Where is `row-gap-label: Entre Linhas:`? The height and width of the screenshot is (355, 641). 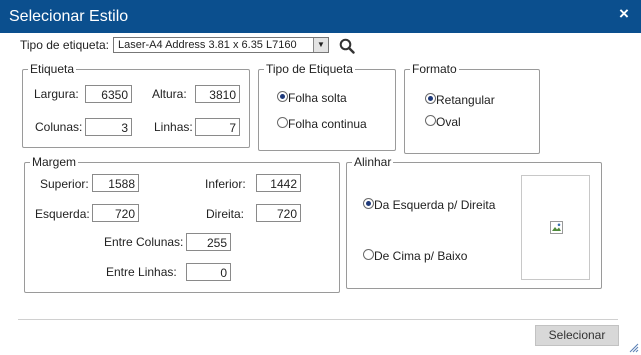 row-gap-label: Entre Linhas: is located at coordinates (141, 272).